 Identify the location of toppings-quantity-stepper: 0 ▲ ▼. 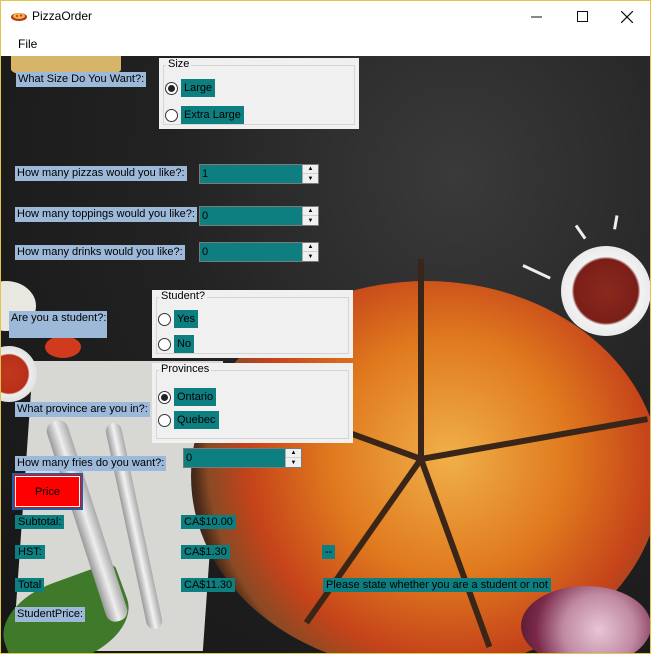
(259, 216).